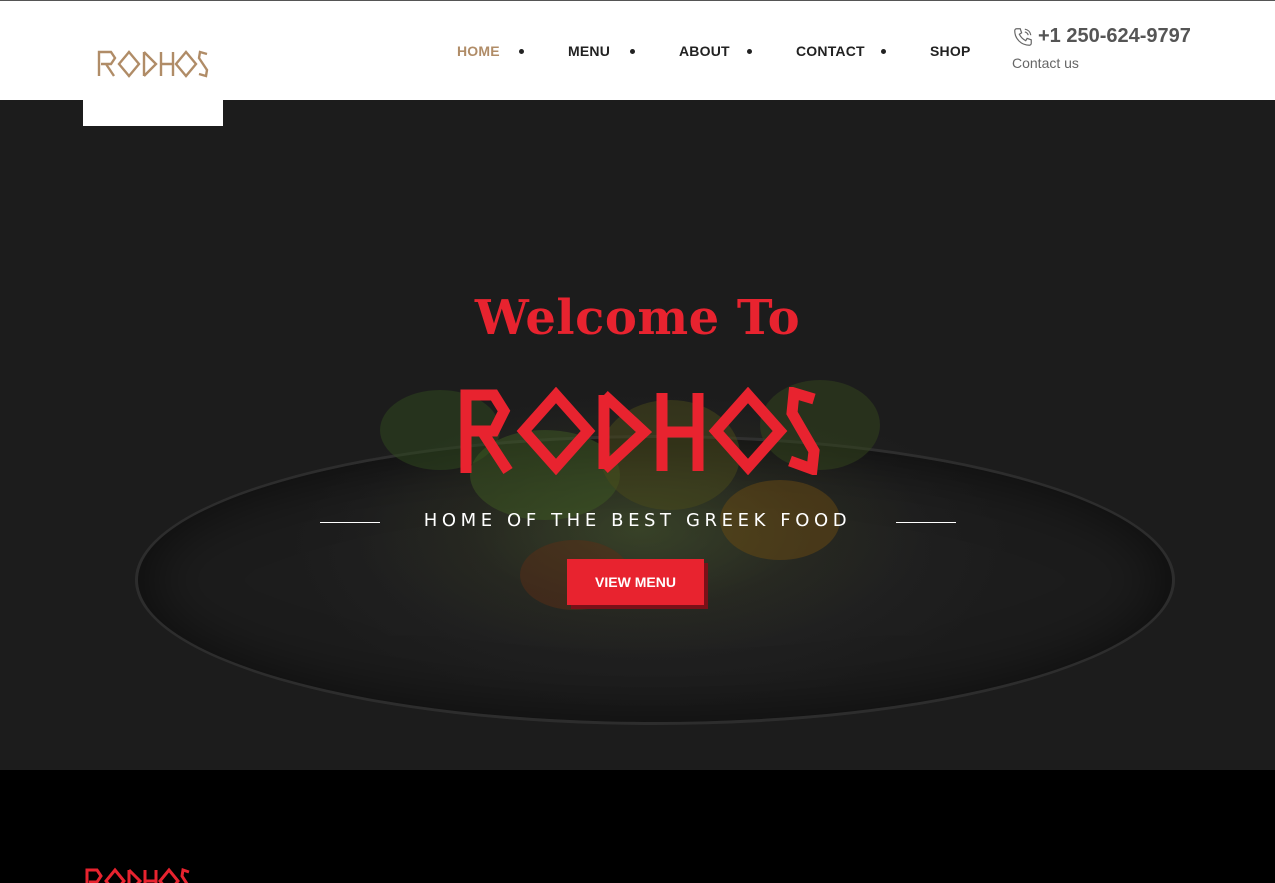 This screenshot has height=883, width=1275. What do you see at coordinates (1045, 63) in the screenshot?
I see `contact-us-link: Contact us` at bounding box center [1045, 63].